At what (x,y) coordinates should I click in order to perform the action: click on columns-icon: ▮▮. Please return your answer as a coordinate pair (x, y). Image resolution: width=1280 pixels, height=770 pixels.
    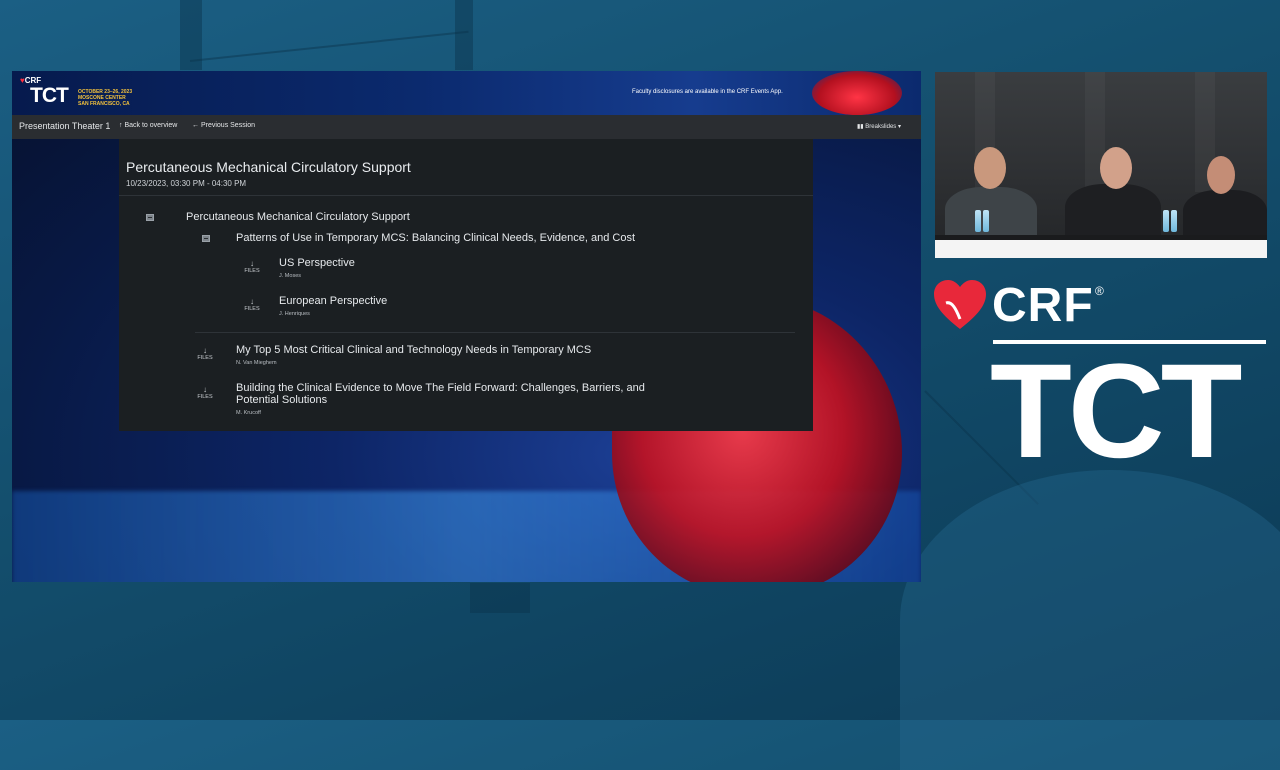
    Looking at the image, I should click on (860, 127).